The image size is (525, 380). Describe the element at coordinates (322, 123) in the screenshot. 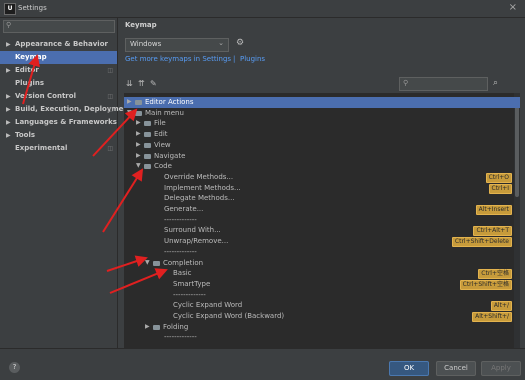

I see `tree-group: ▶ File` at that location.